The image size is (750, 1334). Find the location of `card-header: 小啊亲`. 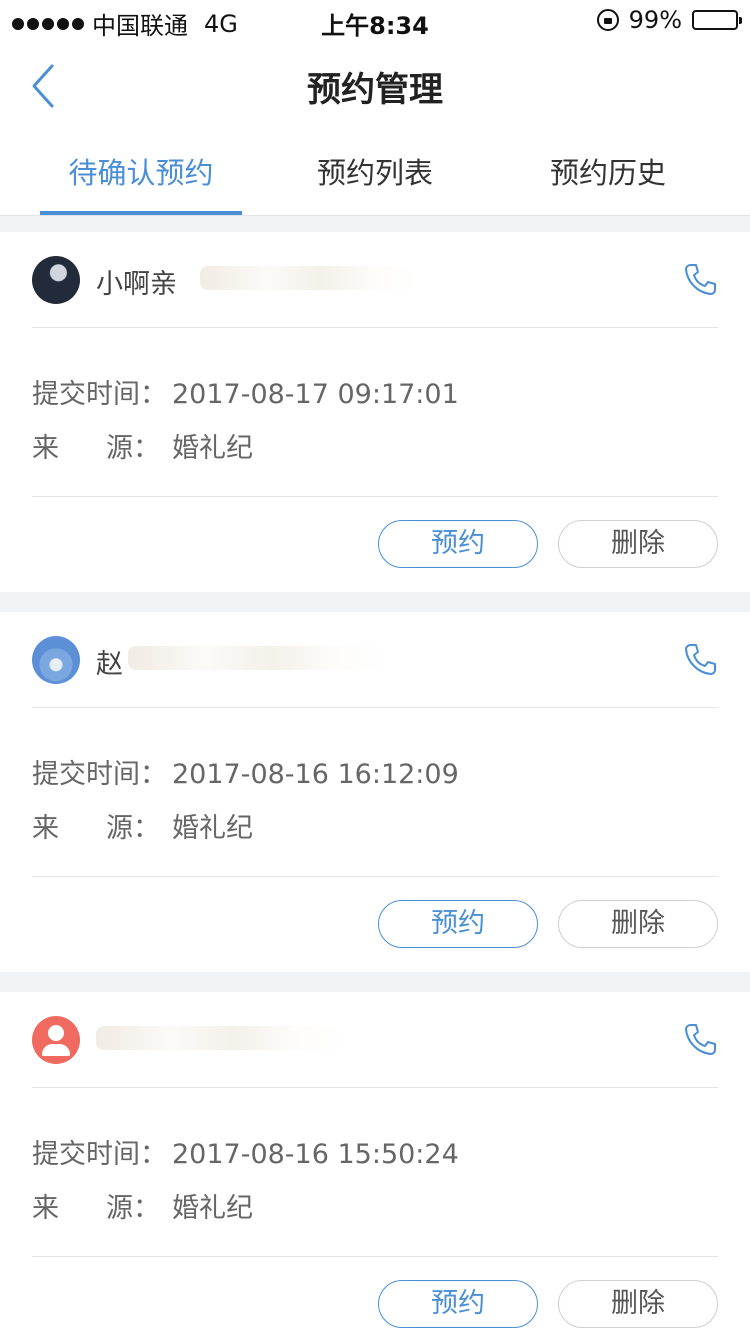

card-header: 小啊亲 is located at coordinates (375, 280).